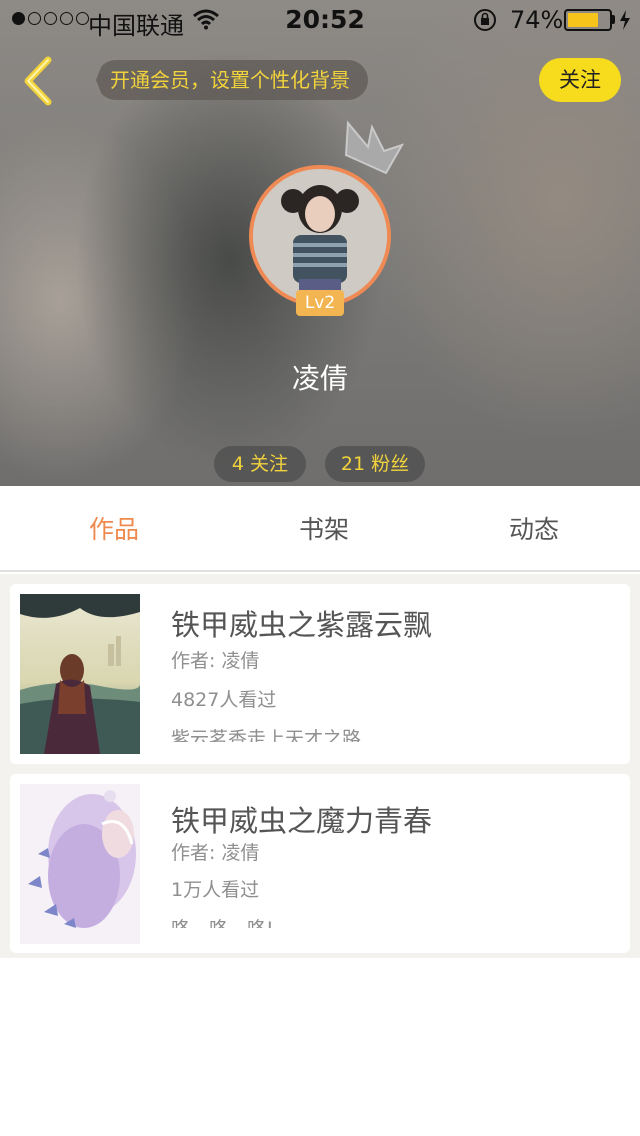 The height and width of the screenshot is (1136, 640). I want to click on book-views: 4827人看过, so click(224, 700).